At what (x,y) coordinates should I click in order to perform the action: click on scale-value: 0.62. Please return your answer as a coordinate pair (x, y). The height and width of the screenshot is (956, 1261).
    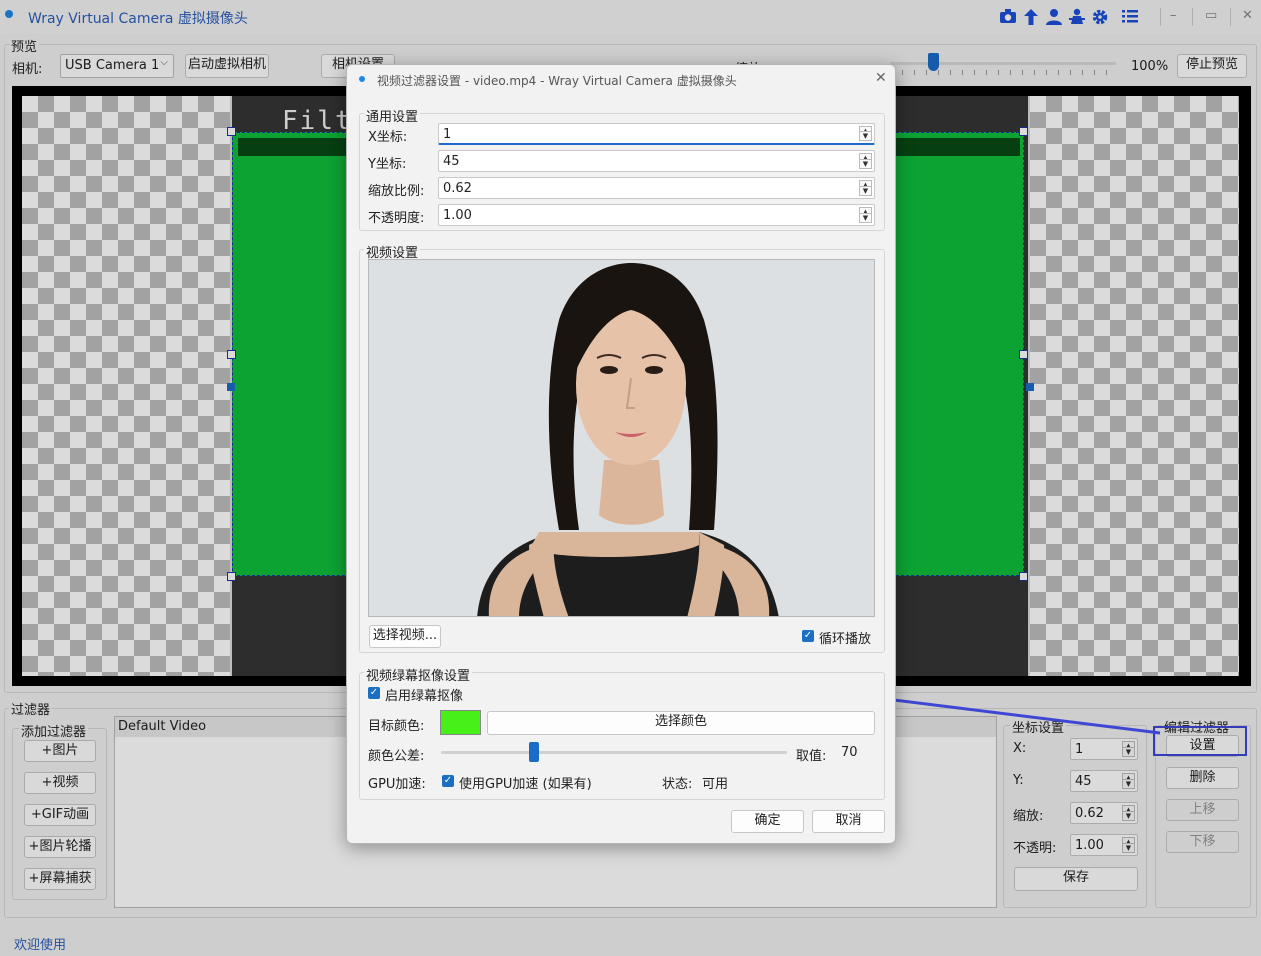
    Looking at the image, I should click on (457, 188).